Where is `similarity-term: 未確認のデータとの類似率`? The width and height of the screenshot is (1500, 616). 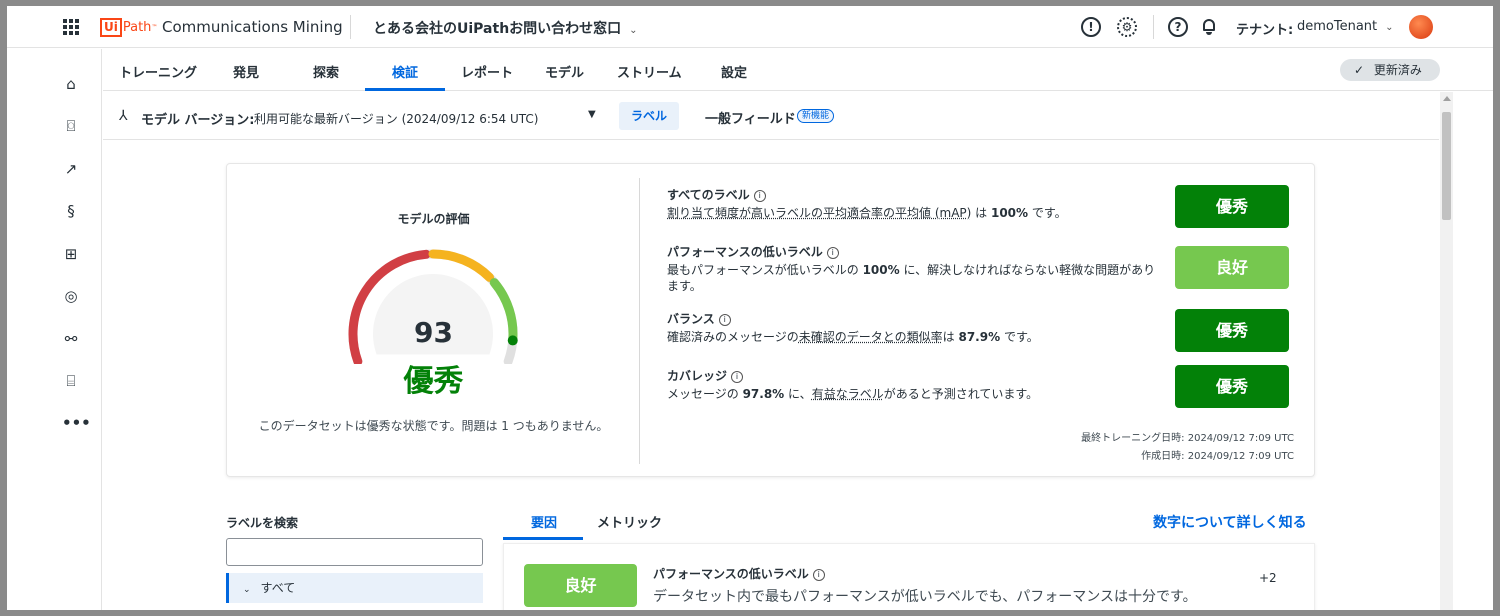
similarity-term: 未確認のデータとの類似率 is located at coordinates (871, 337).